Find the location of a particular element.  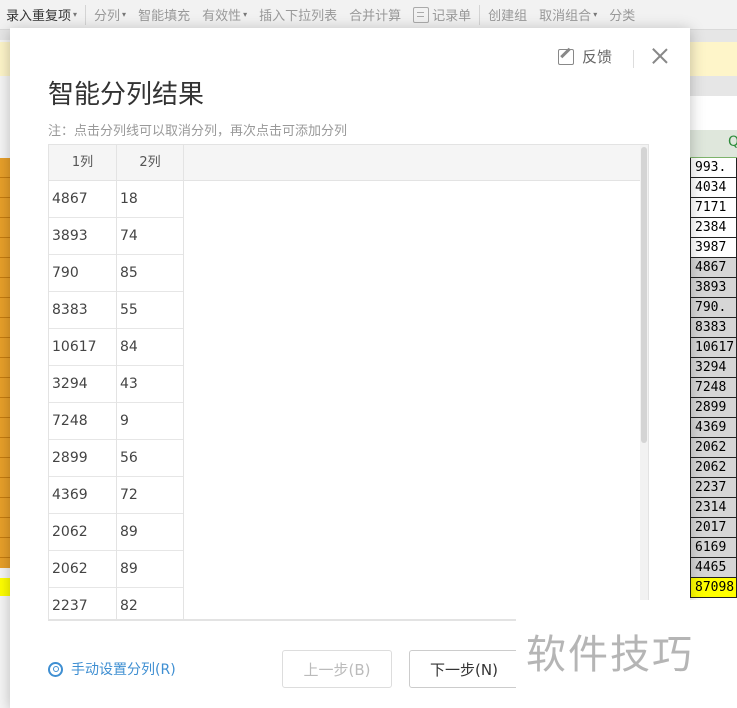

ribbon-toolbar: 录入重复项 ▾ 分列 ▾ 智能填充 有效性 ▾ 插入下拉列表 合并计算 记录单 创建组 取消组合 ▾ 分类 is located at coordinates (368, 15).